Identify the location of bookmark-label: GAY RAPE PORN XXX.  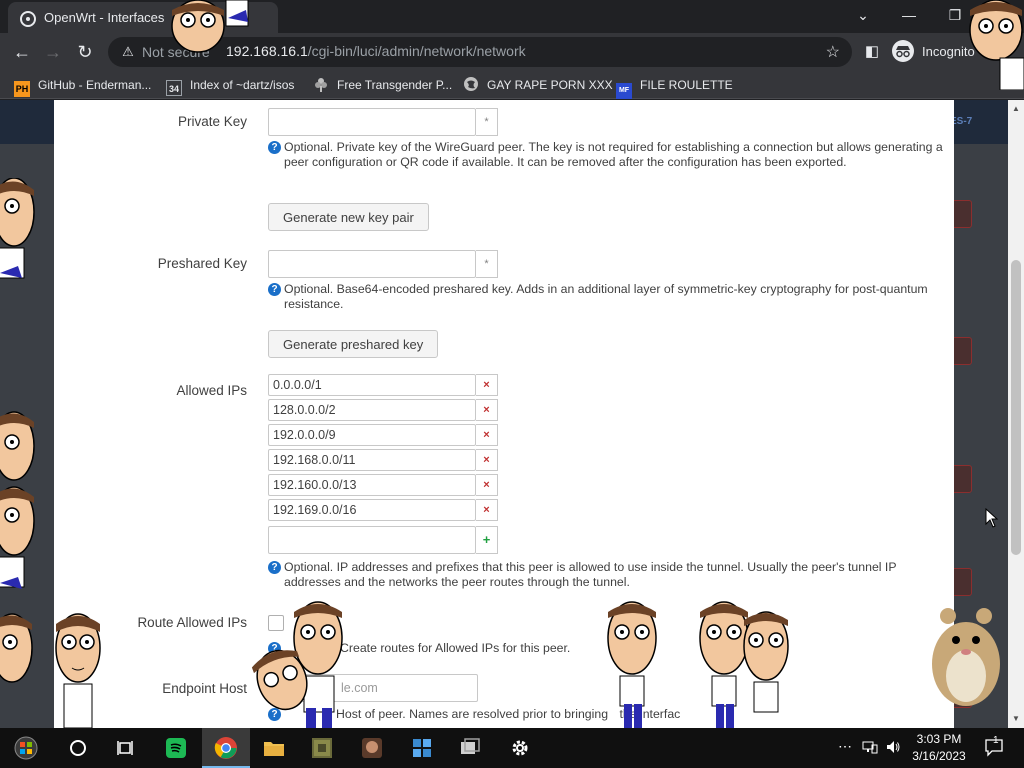
(550, 85).